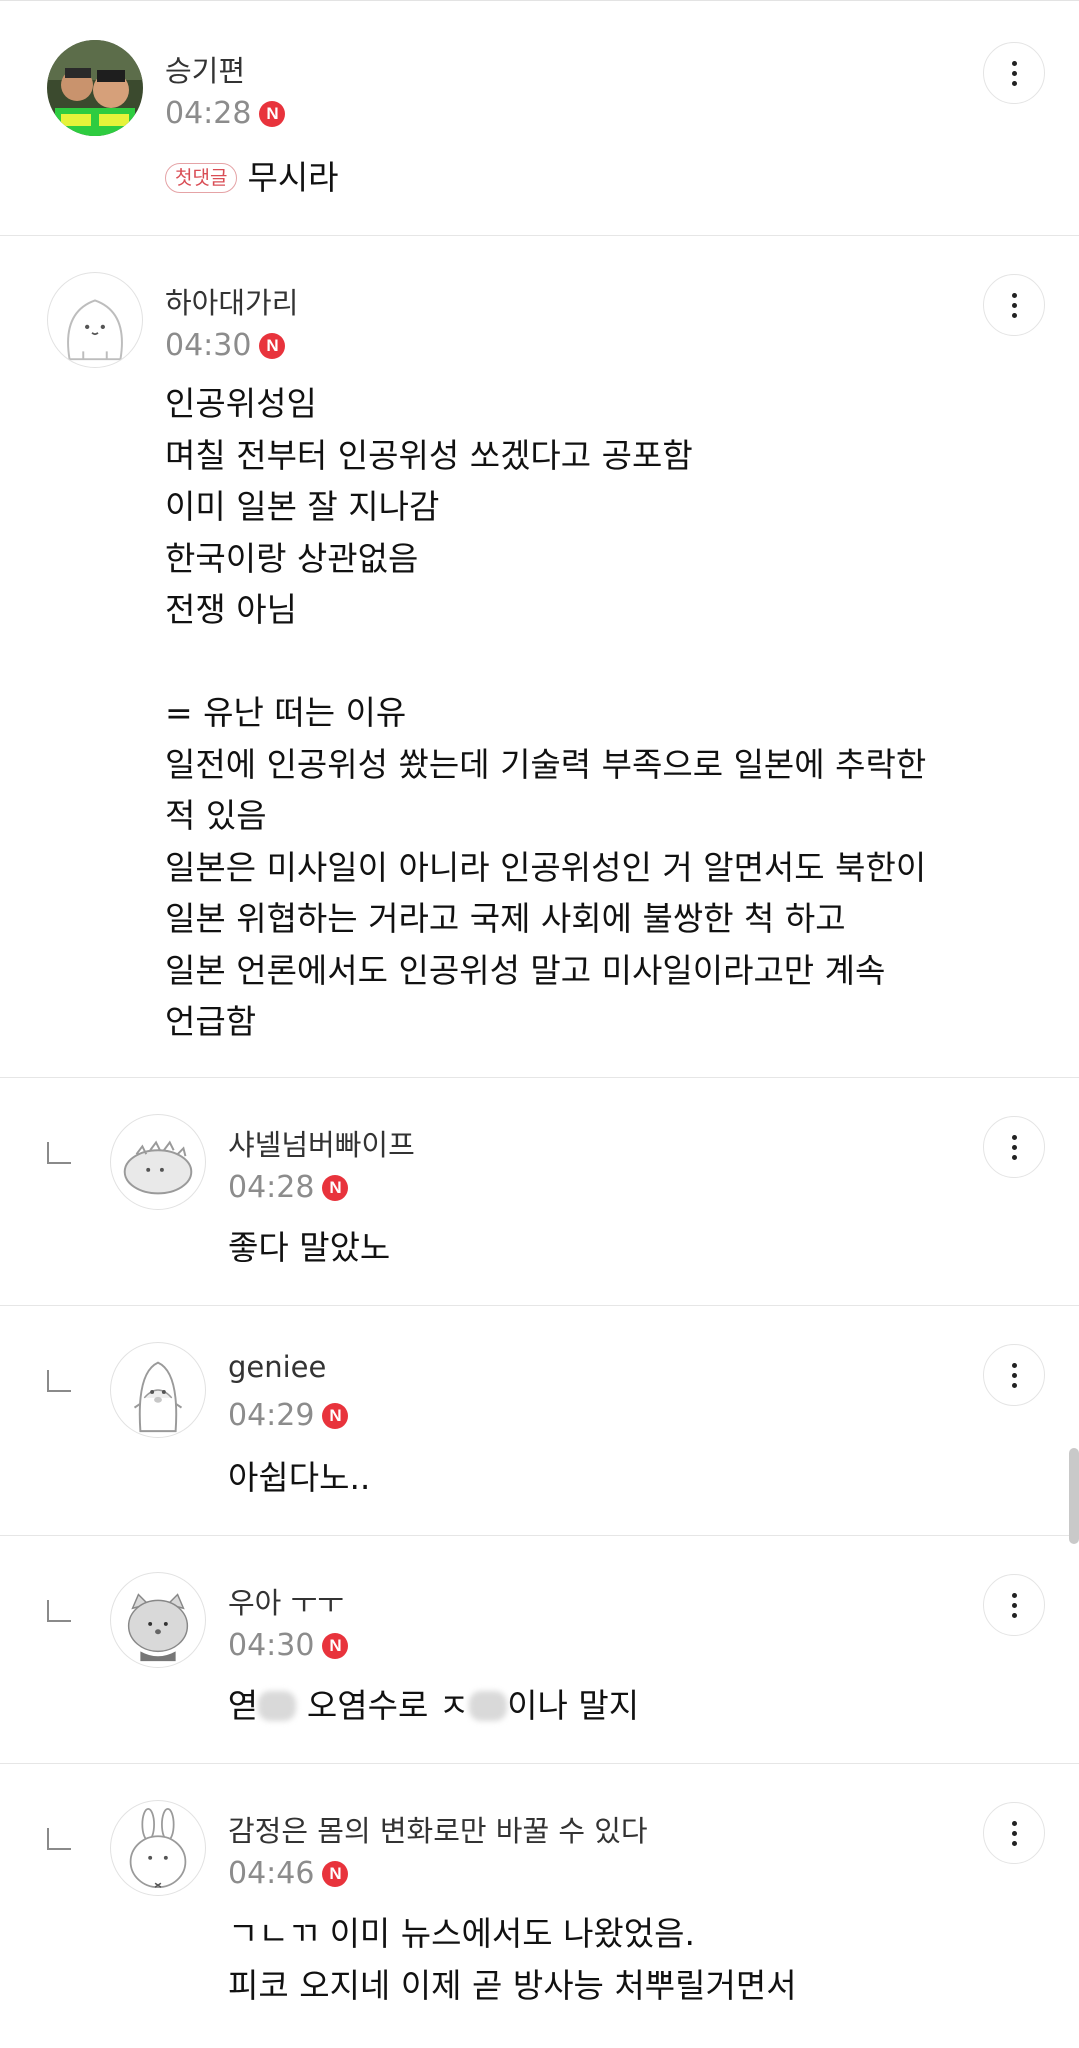 Image resolution: width=1079 pixels, height=2048 pixels. I want to click on reply-author: 샤넬넘버빠이프, so click(321, 1143).